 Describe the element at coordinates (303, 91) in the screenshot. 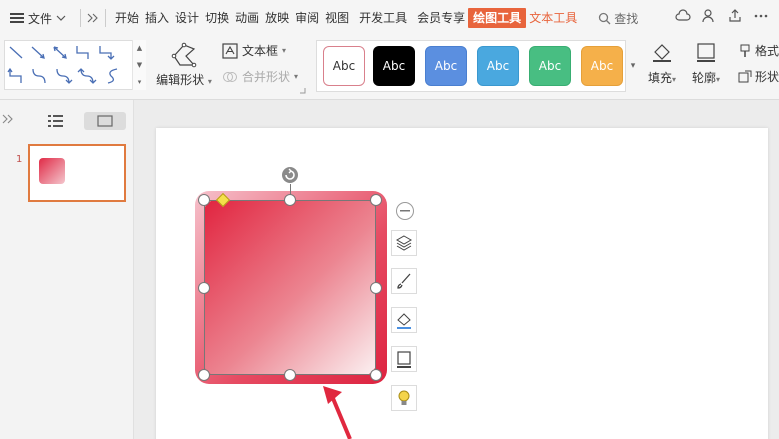

I see `dialog-launcher-icon` at that location.